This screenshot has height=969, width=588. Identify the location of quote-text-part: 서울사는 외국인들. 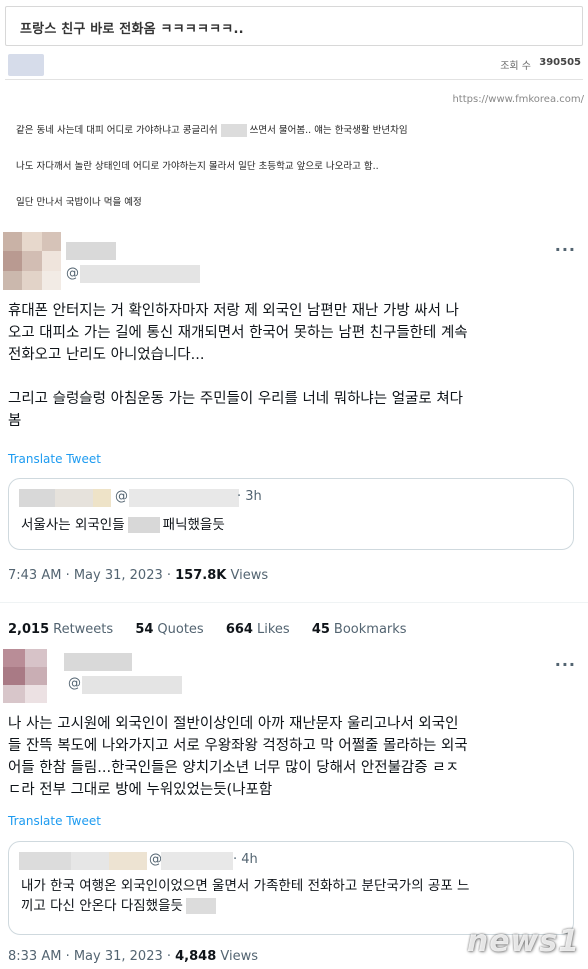
(73, 525).